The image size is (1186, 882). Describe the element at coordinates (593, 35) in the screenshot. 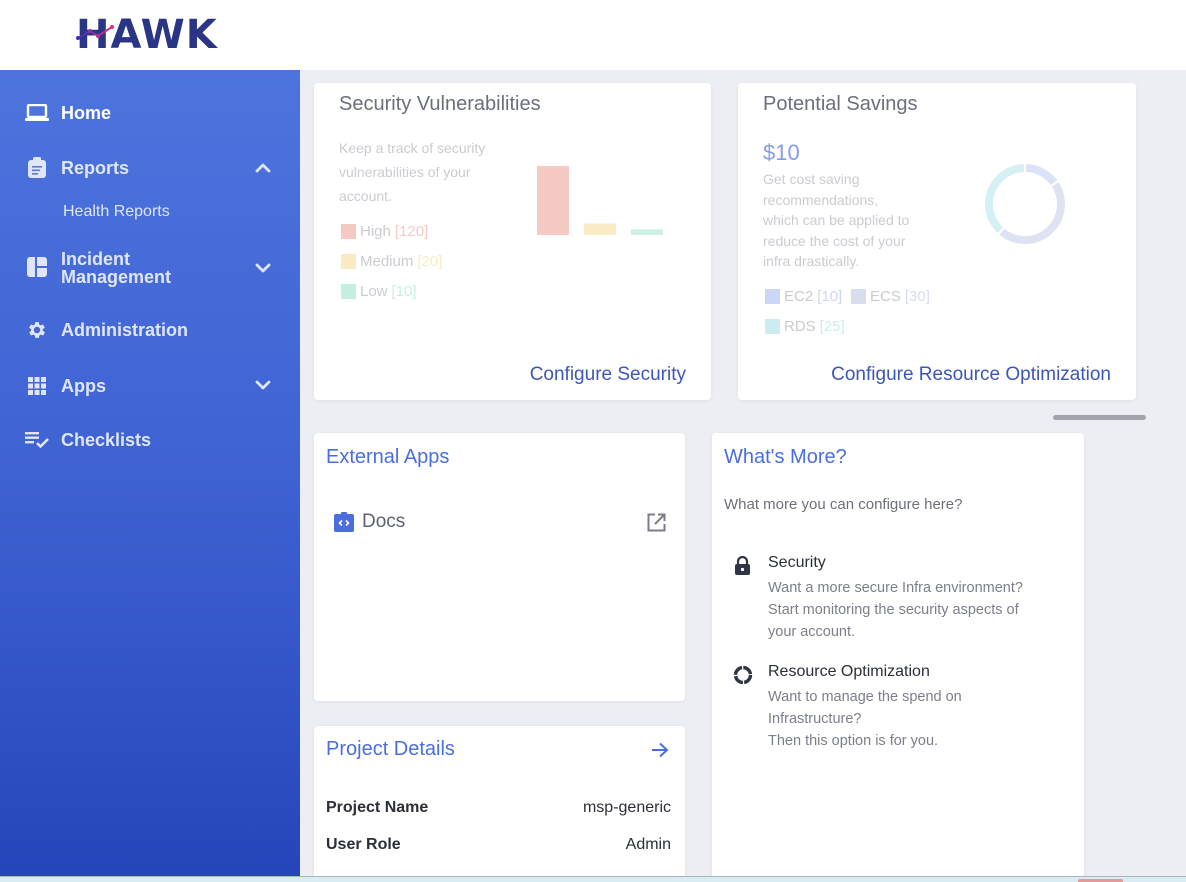

I see `top-bar: HAWK` at that location.